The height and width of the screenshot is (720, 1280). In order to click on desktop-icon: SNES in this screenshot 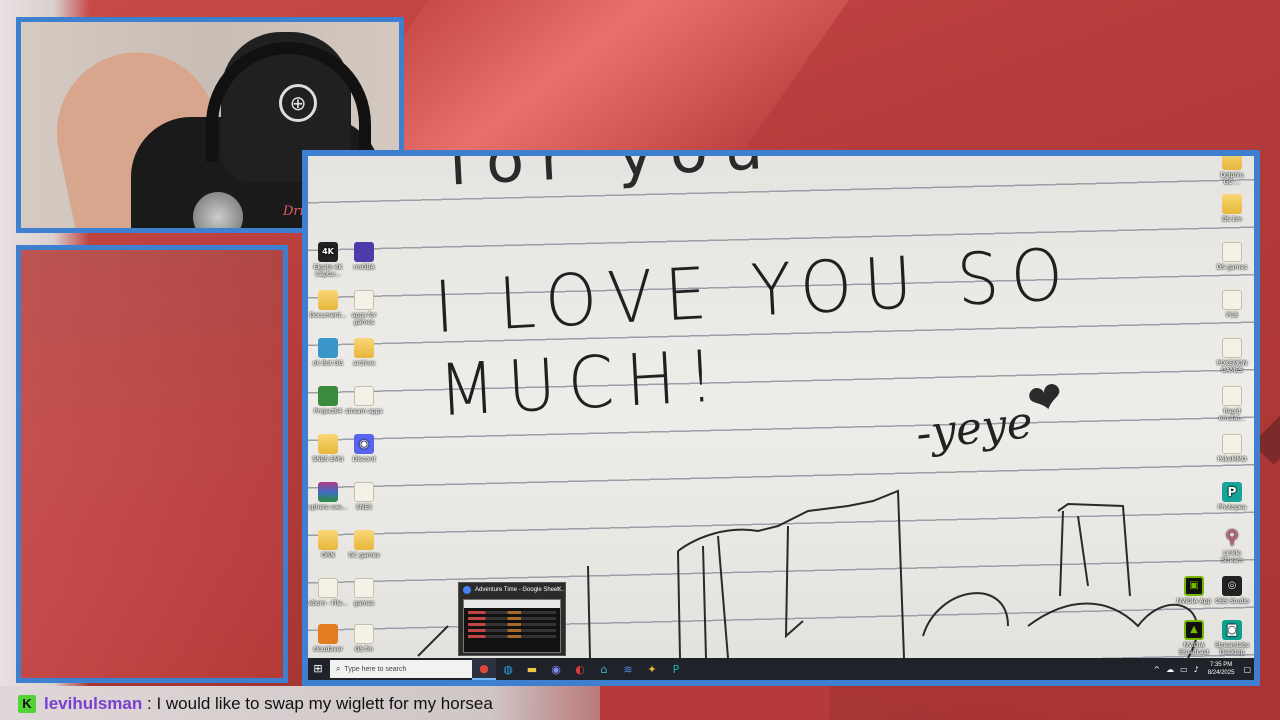, I will do `click(364, 496)`.